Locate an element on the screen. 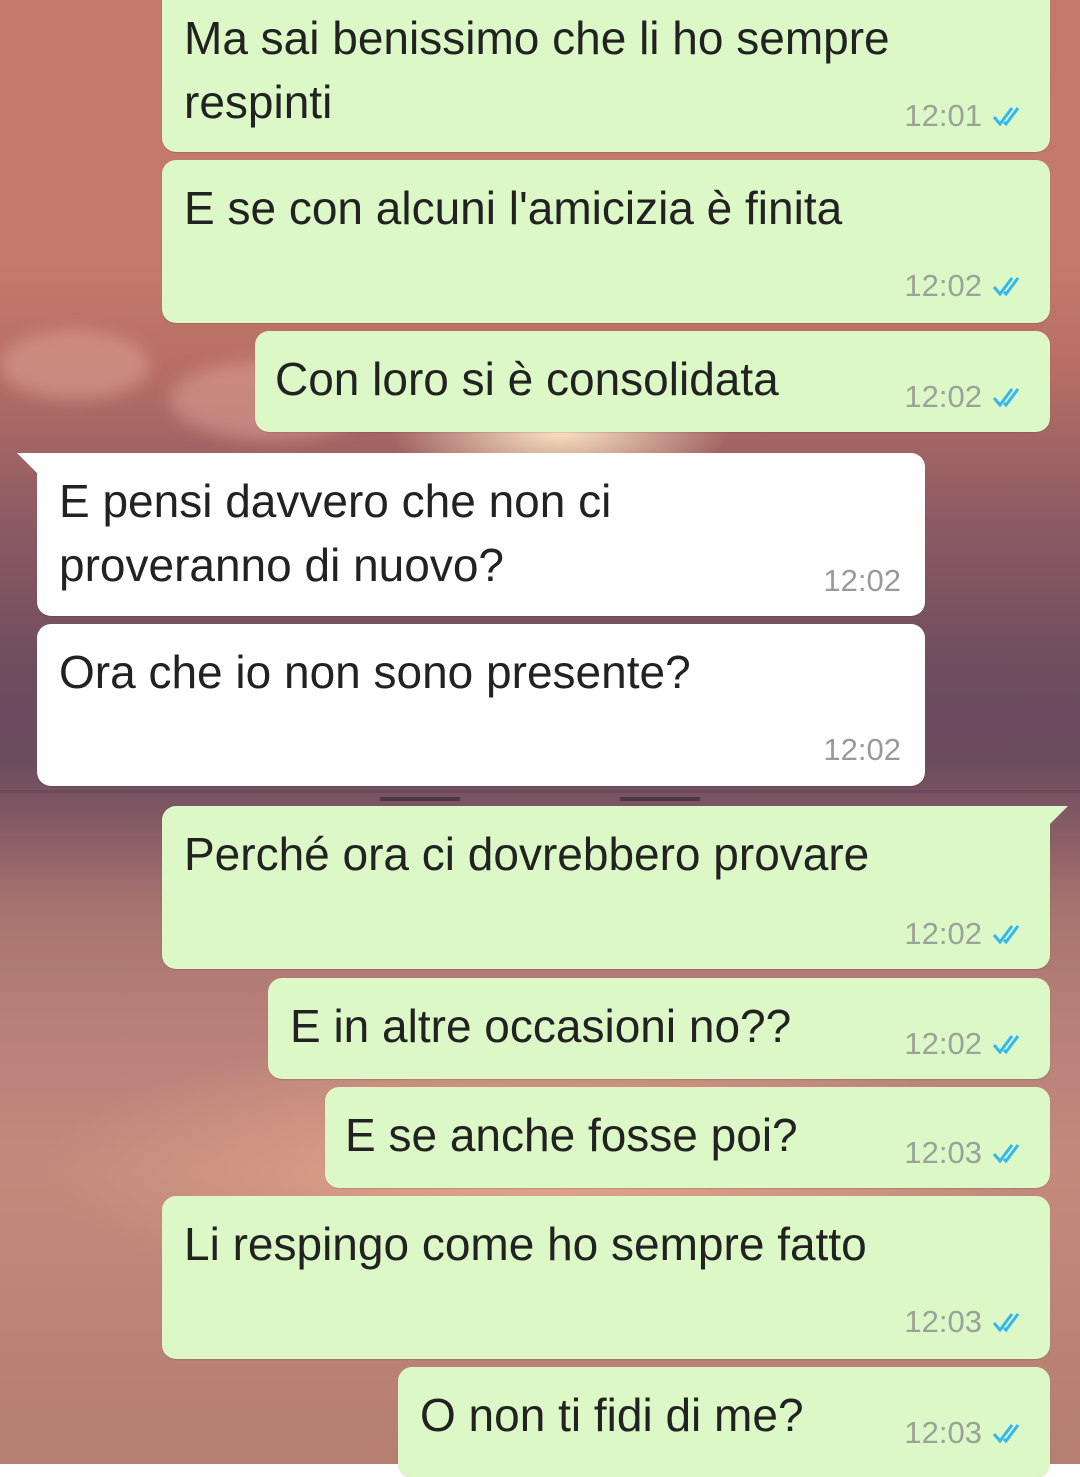  message-bubble-outgoing: Con loro si è consolidata 12:02 is located at coordinates (652, 381).